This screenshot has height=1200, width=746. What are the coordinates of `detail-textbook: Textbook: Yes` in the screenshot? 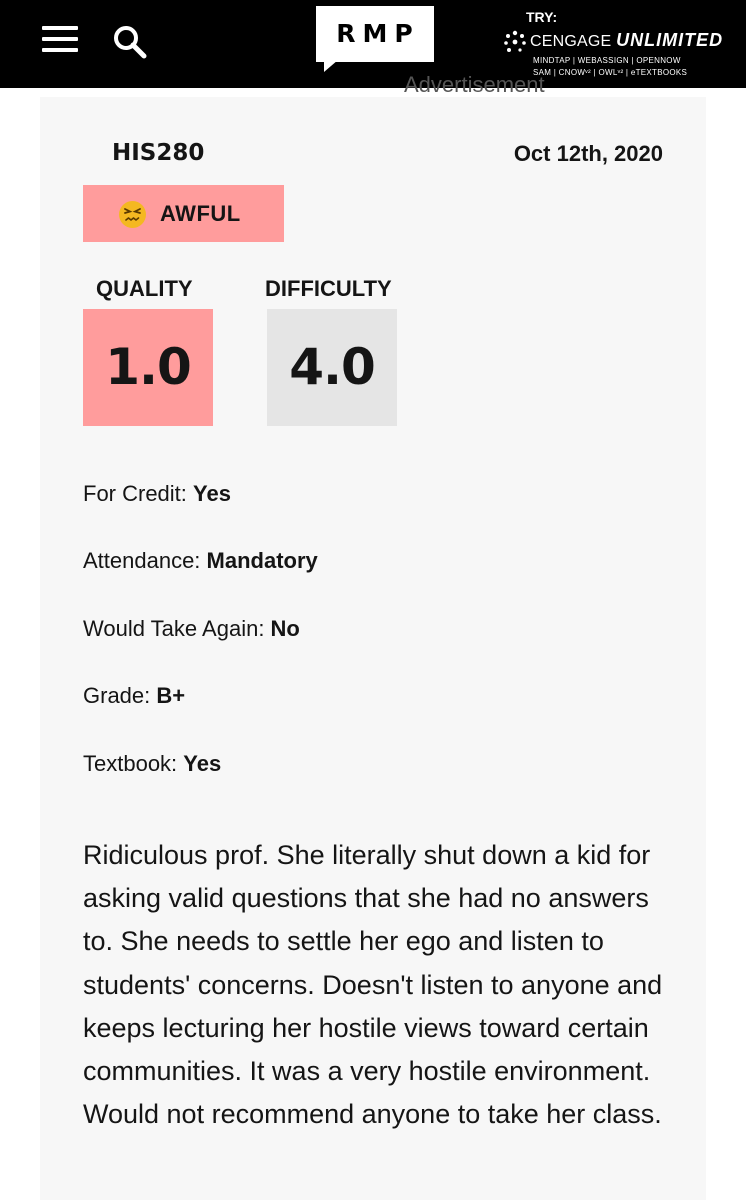 It's located at (152, 764).